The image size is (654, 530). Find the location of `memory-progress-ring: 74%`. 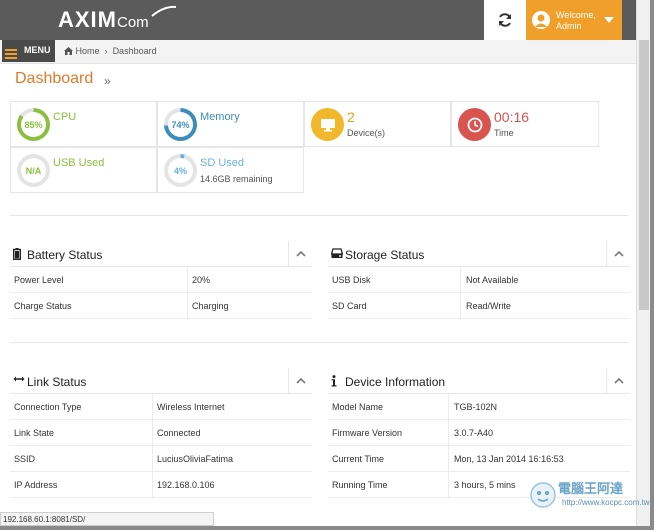

memory-progress-ring: 74% is located at coordinates (180, 124).